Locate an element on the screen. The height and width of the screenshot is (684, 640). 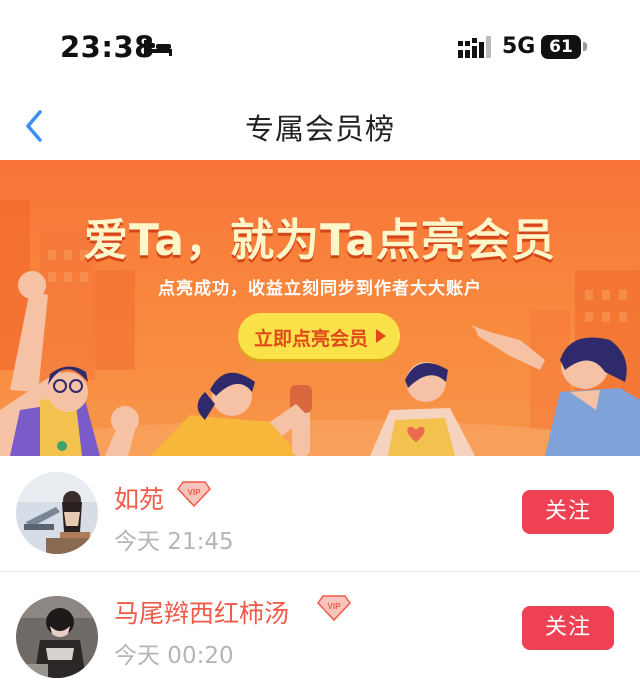
cta-label: 立即点亮会员 is located at coordinates (311, 339).